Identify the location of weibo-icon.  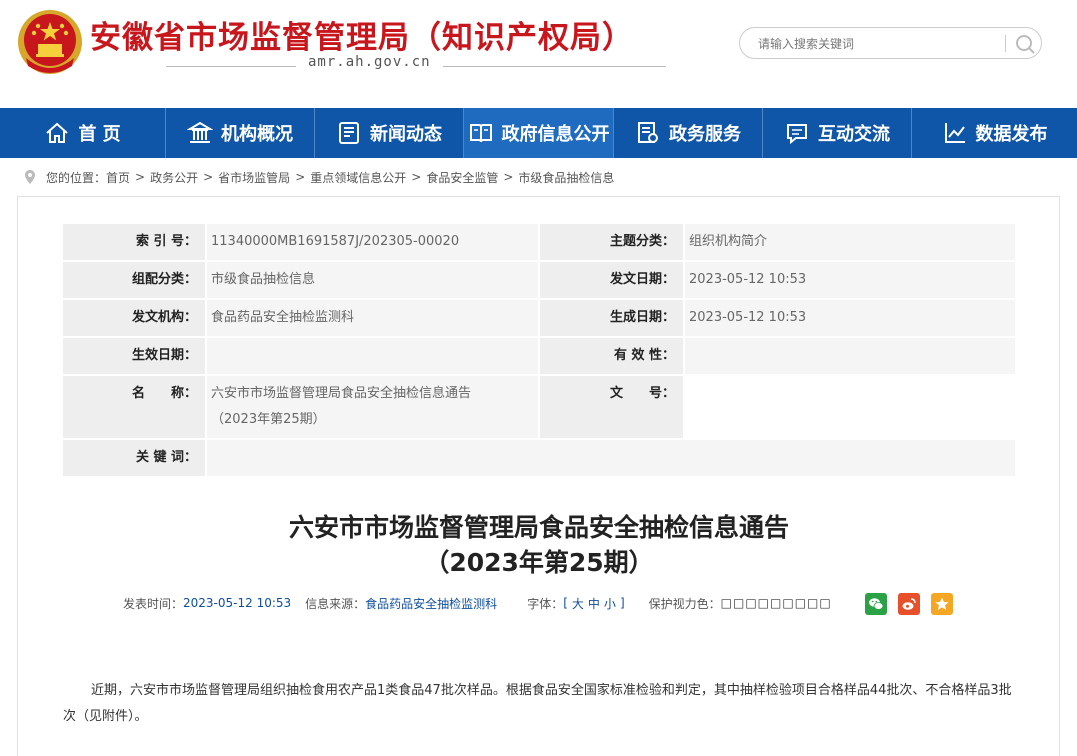
(909, 604).